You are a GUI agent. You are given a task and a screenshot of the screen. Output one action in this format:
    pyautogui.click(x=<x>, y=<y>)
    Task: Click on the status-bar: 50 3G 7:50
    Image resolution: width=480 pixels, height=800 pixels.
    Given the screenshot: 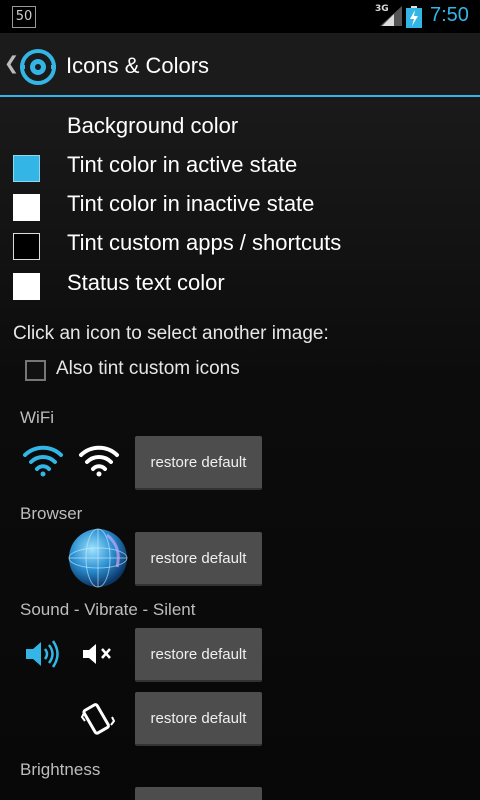 What is the action you would take?
    pyautogui.click(x=240, y=16)
    